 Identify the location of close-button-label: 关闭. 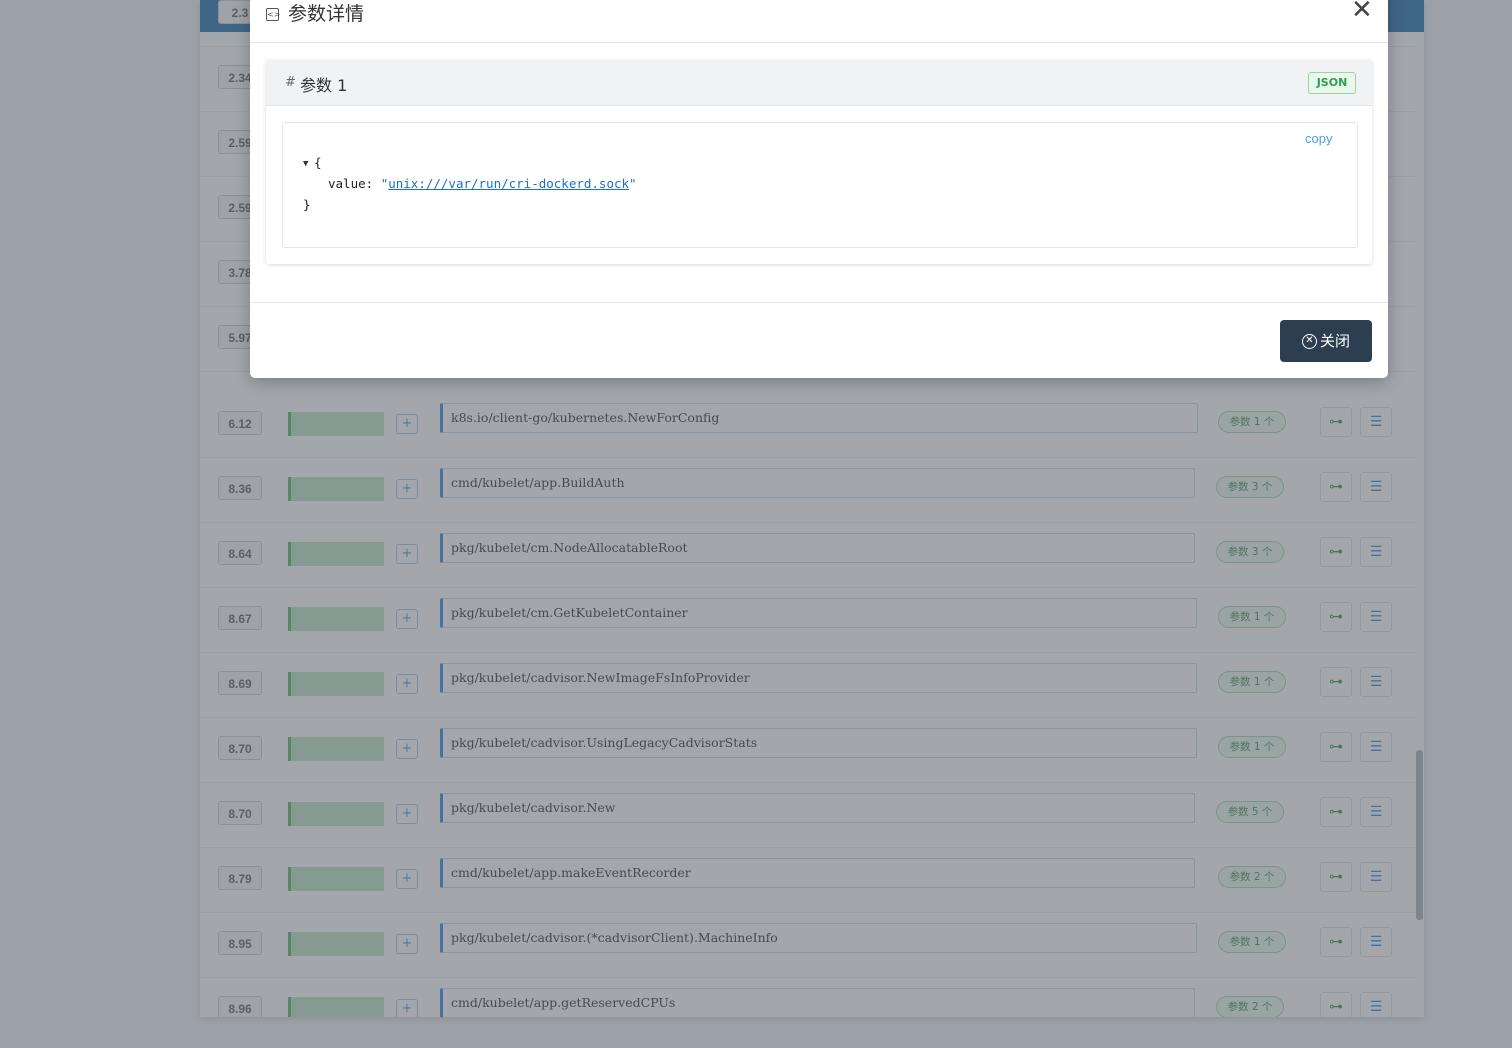
(1334, 341).